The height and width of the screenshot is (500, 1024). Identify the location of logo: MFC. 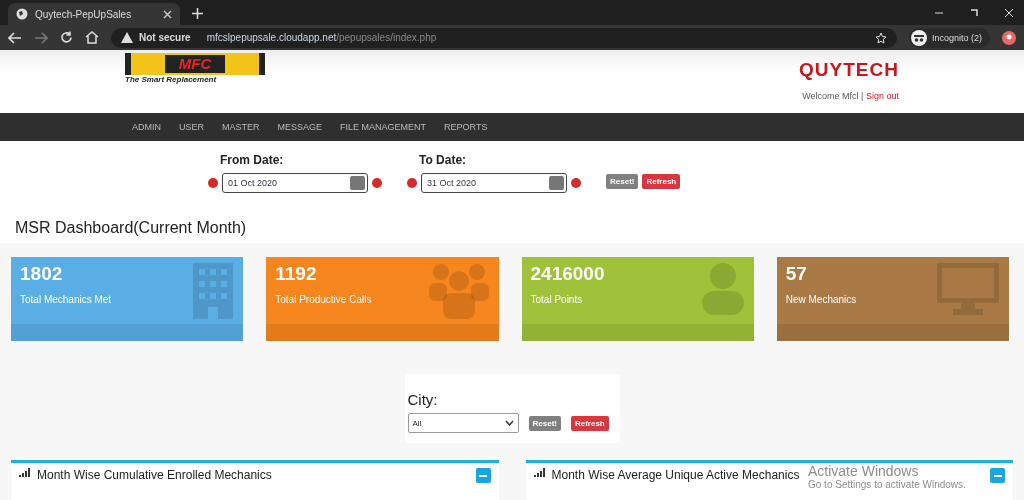
(195, 64).